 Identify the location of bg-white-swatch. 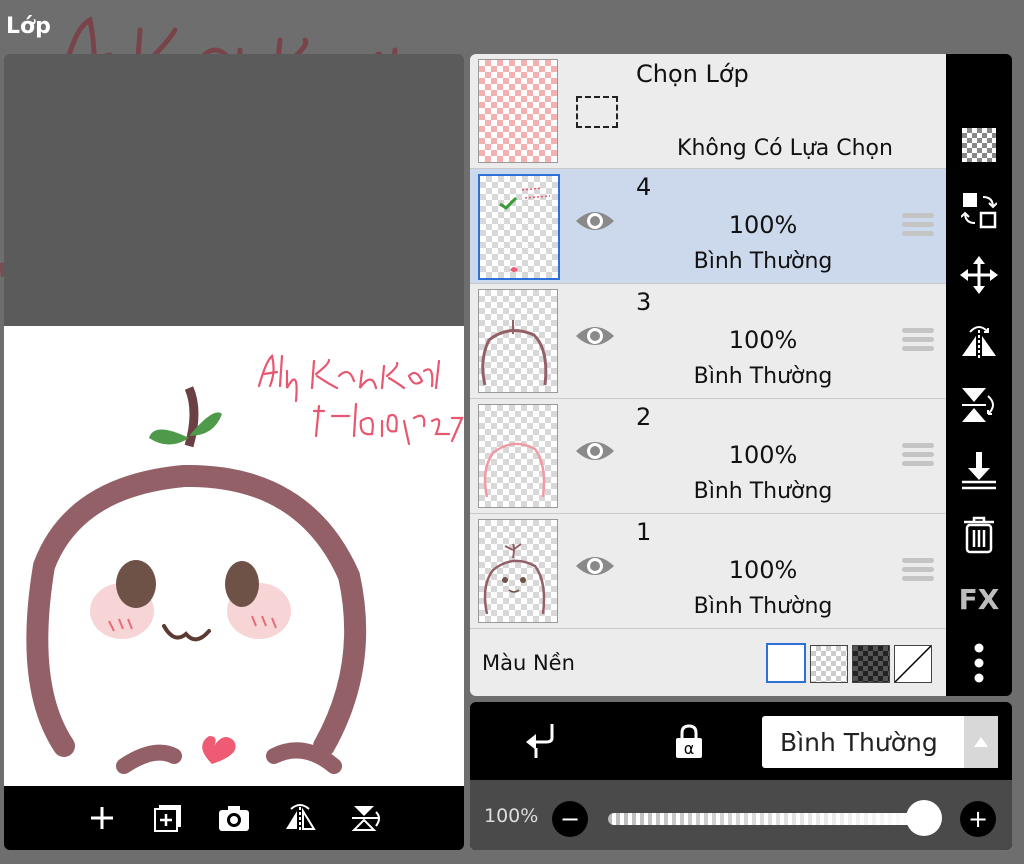
(786, 663).